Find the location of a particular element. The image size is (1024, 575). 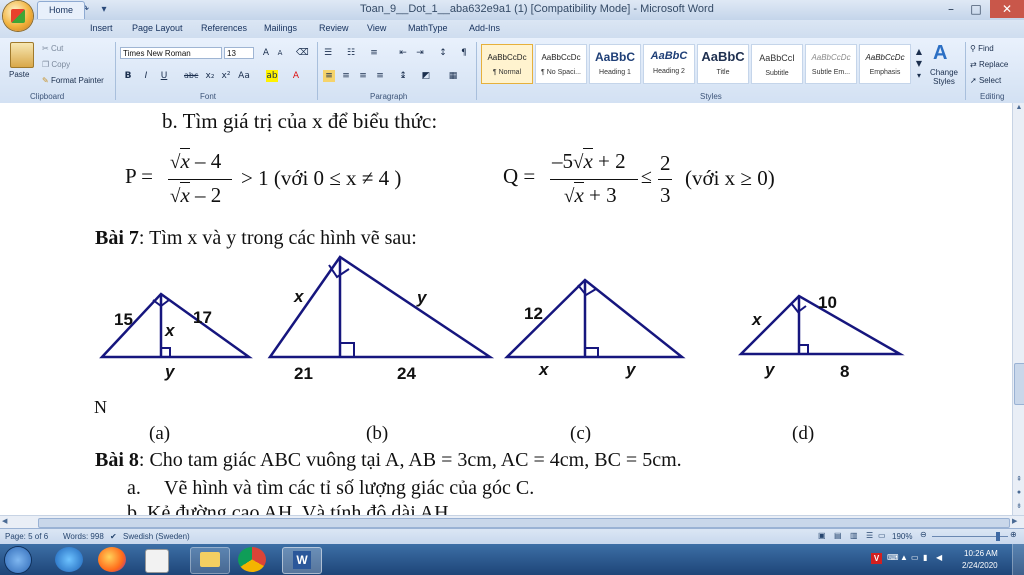

paste-icon is located at coordinates (22, 55).